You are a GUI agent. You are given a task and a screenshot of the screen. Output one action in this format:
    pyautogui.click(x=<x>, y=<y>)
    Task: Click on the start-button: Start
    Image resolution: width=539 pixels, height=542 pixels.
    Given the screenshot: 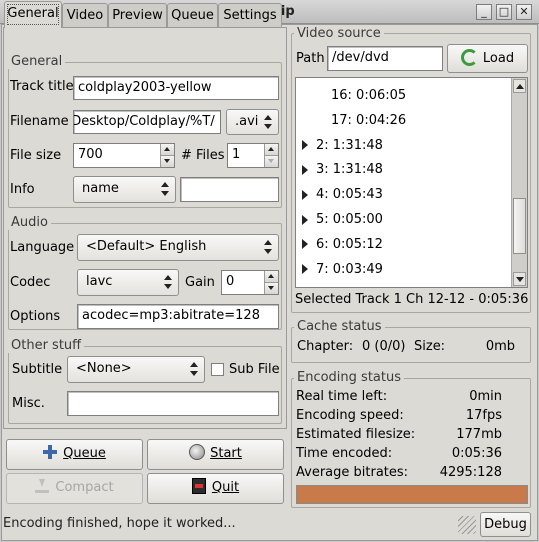 What is the action you would take?
    pyautogui.click(x=215, y=454)
    